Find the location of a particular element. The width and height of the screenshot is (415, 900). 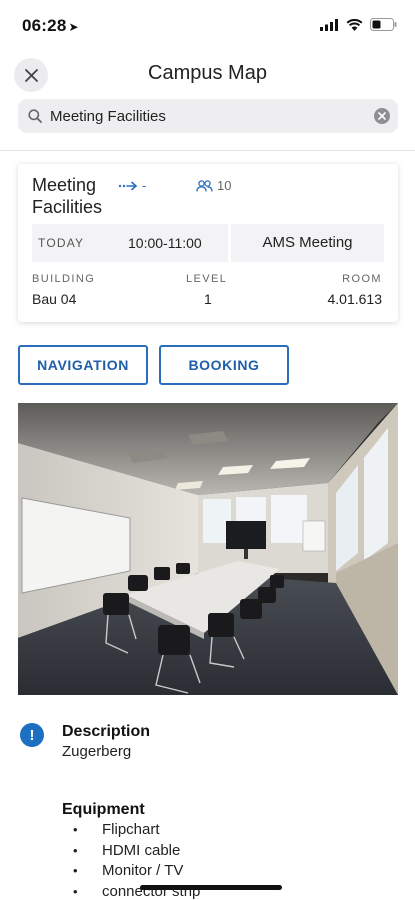

search-input is located at coordinates (205, 116).